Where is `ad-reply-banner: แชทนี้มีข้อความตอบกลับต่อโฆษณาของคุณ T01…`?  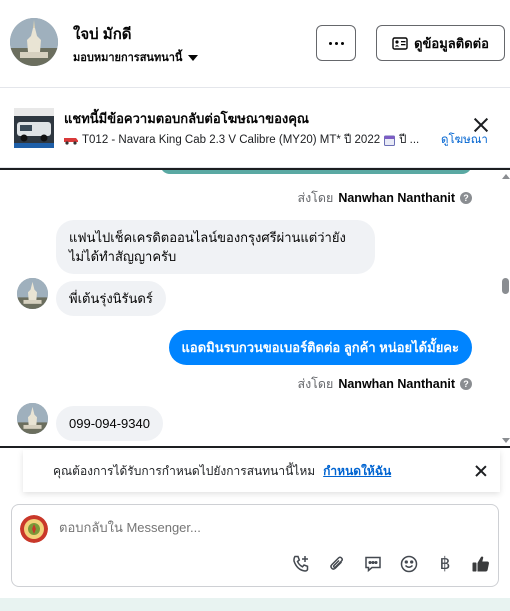
ad-reply-banner: แชทนี้มีข้อความตอบกลับต่อโฆษณาของคุณ T01… is located at coordinates (255, 128).